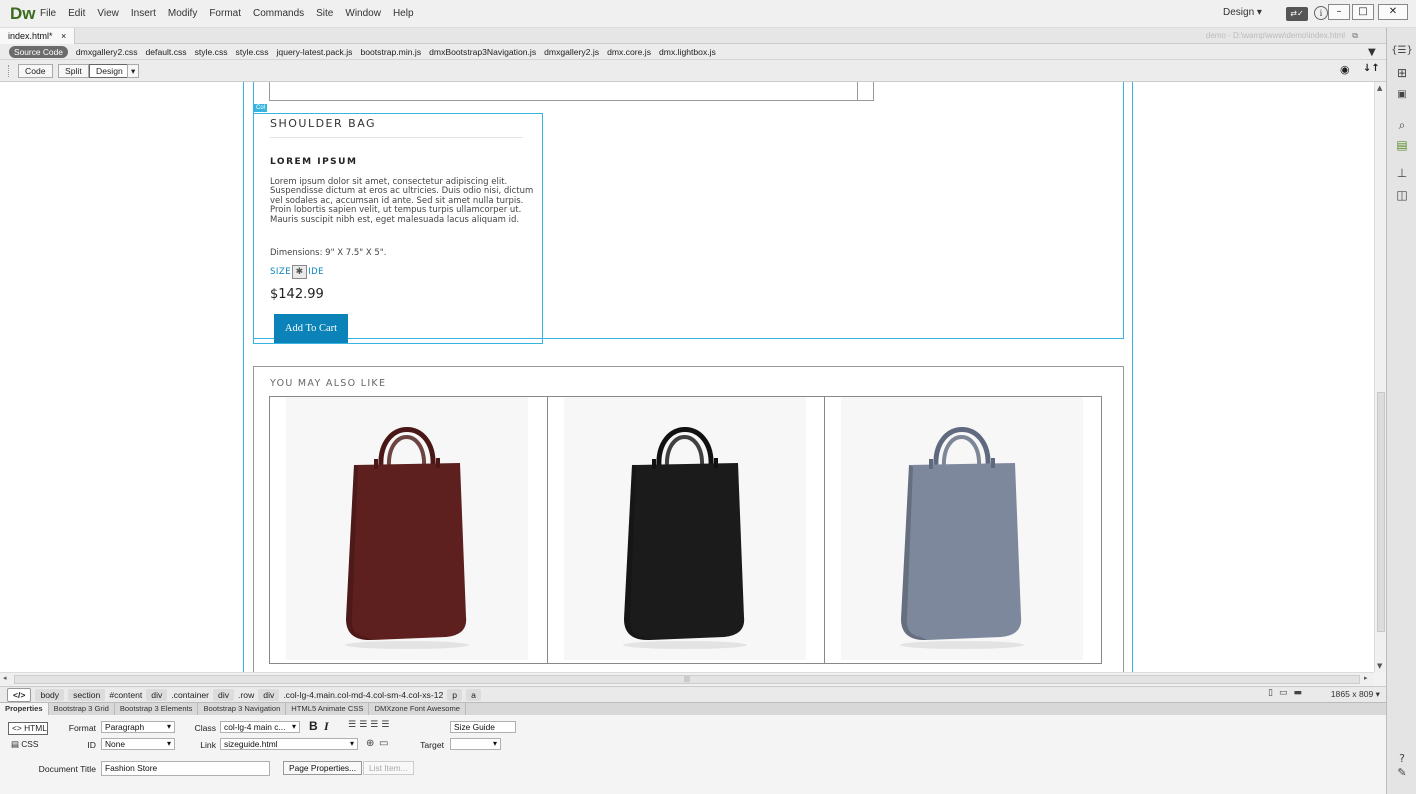 The width and height of the screenshot is (1416, 794). What do you see at coordinates (1402, 195) in the screenshot?
I see `behaviors-icon: ◫` at bounding box center [1402, 195].